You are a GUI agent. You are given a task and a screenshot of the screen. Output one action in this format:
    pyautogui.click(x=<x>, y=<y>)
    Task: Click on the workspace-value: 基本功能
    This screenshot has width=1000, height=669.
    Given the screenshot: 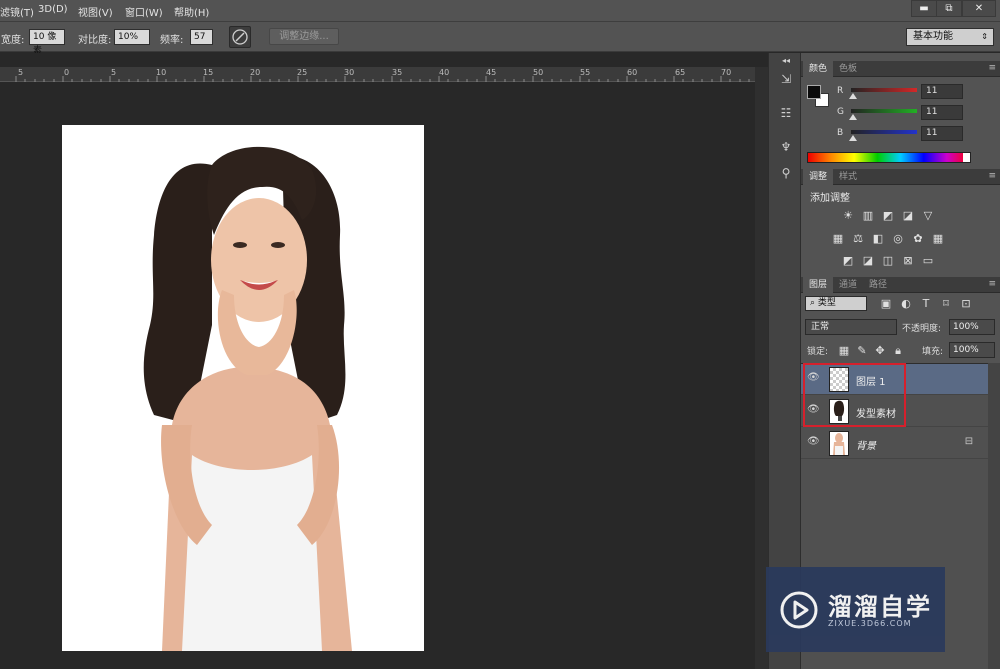 What is the action you would take?
    pyautogui.click(x=933, y=36)
    